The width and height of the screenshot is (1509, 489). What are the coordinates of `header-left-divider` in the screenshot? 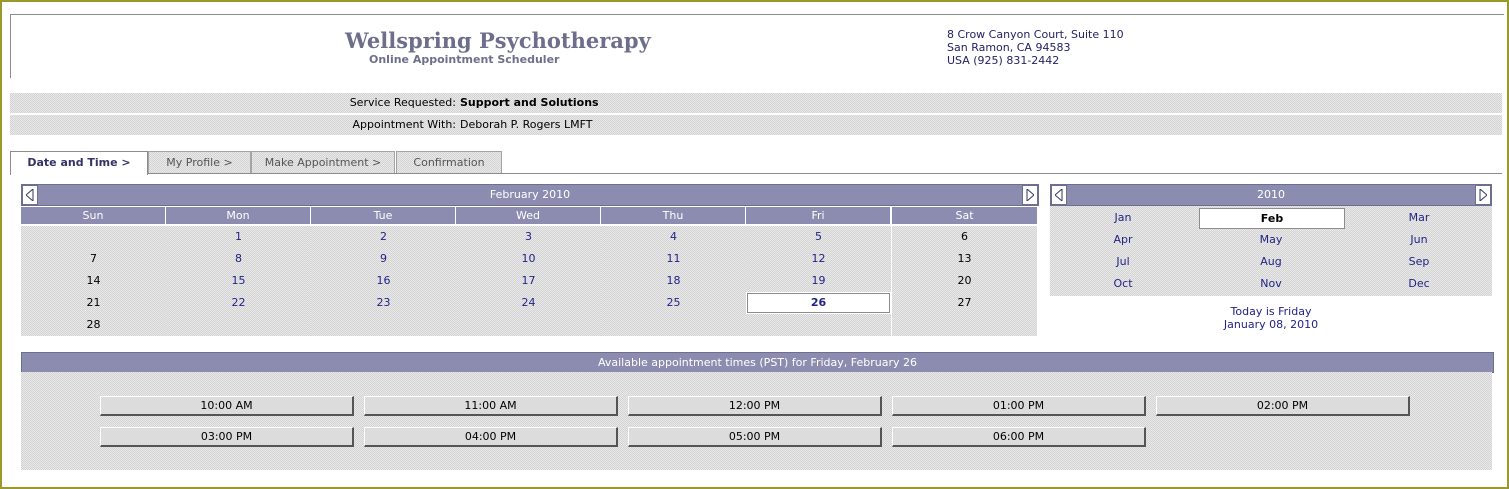 It's located at (10, 46).